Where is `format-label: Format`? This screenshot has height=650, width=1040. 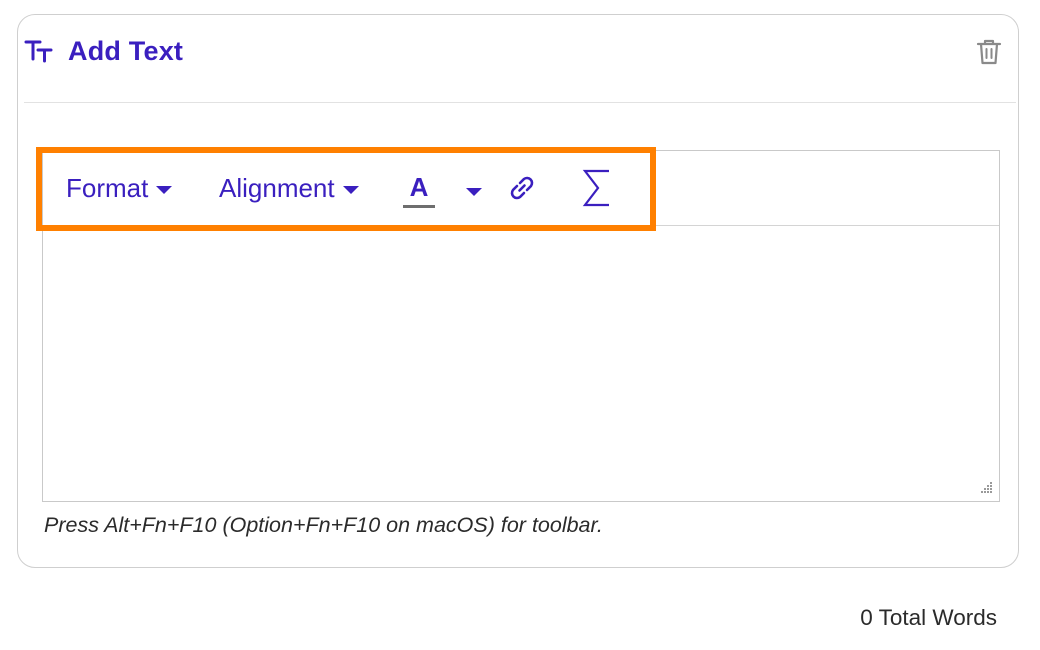 format-label: Format is located at coordinates (107, 187).